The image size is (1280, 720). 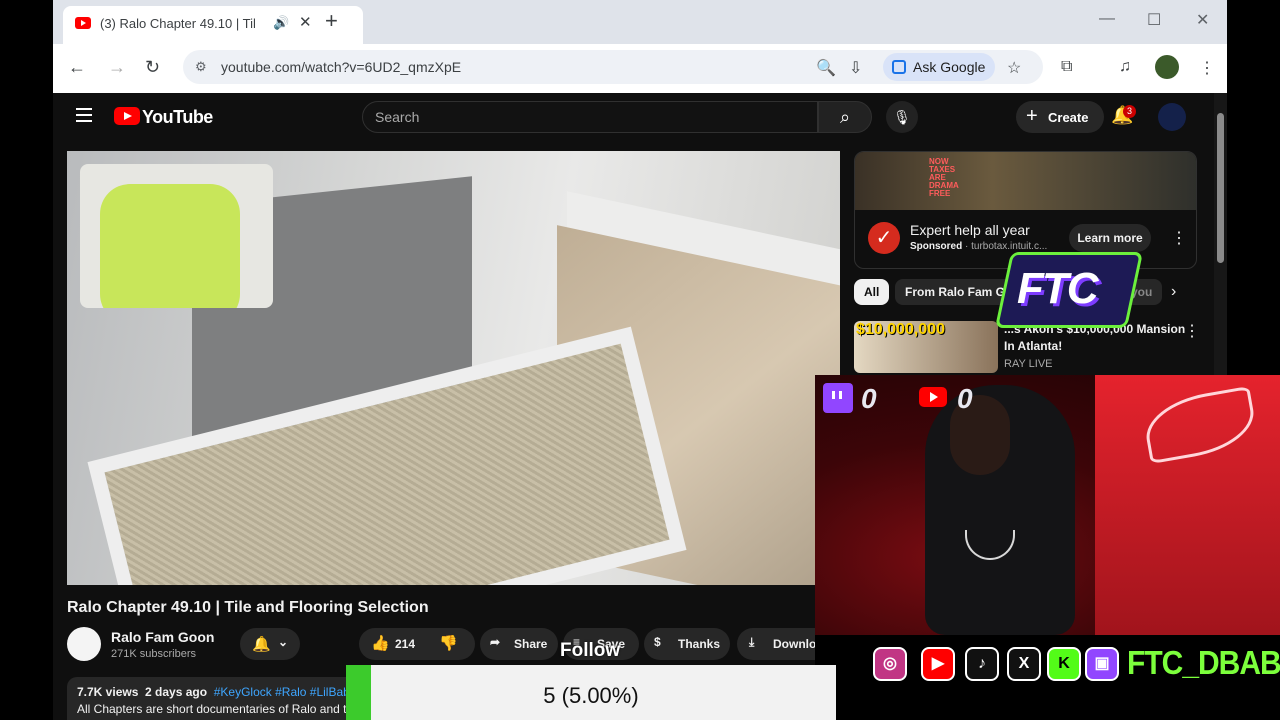 What do you see at coordinates (117, 67) in the screenshot?
I see `forward-icon: →` at bounding box center [117, 67].